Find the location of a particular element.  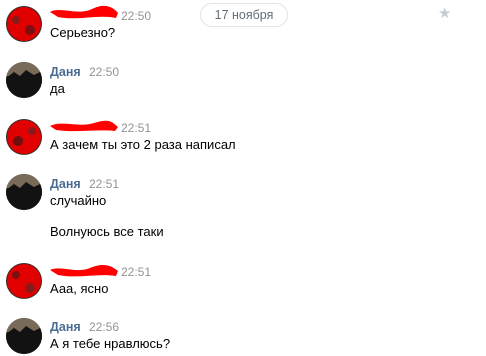

message-text: случайно is located at coordinates (78, 200).